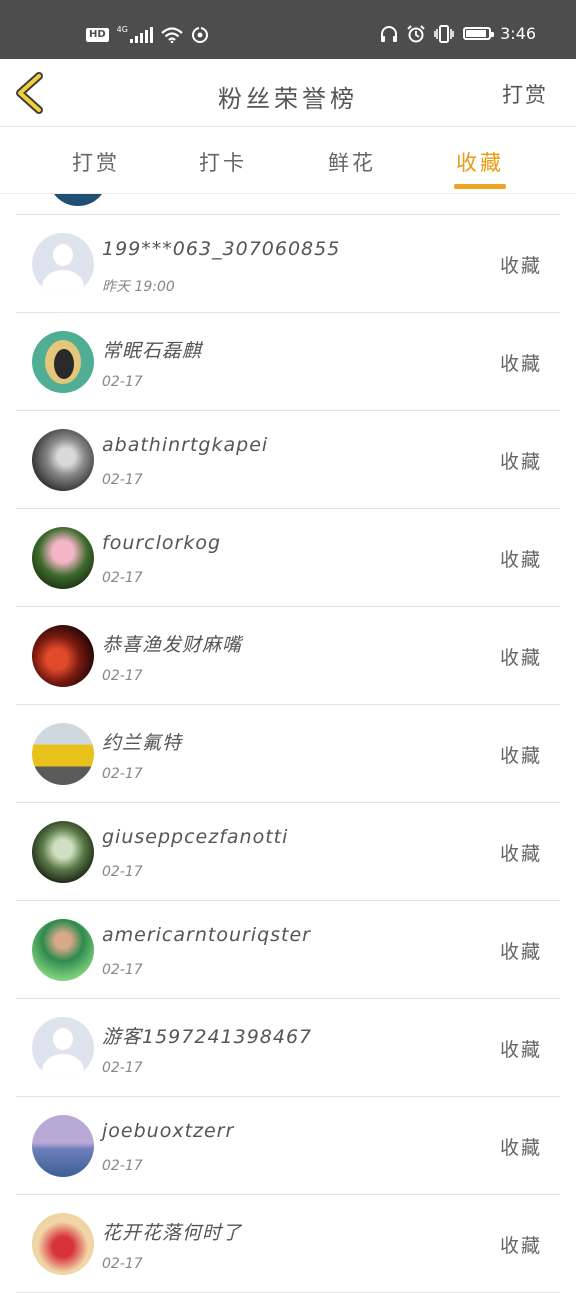 The width and height of the screenshot is (576, 1293). Describe the element at coordinates (288, 852) in the screenshot. I see `list-item: giuseppcezfanotti 02-17 收藏` at that location.